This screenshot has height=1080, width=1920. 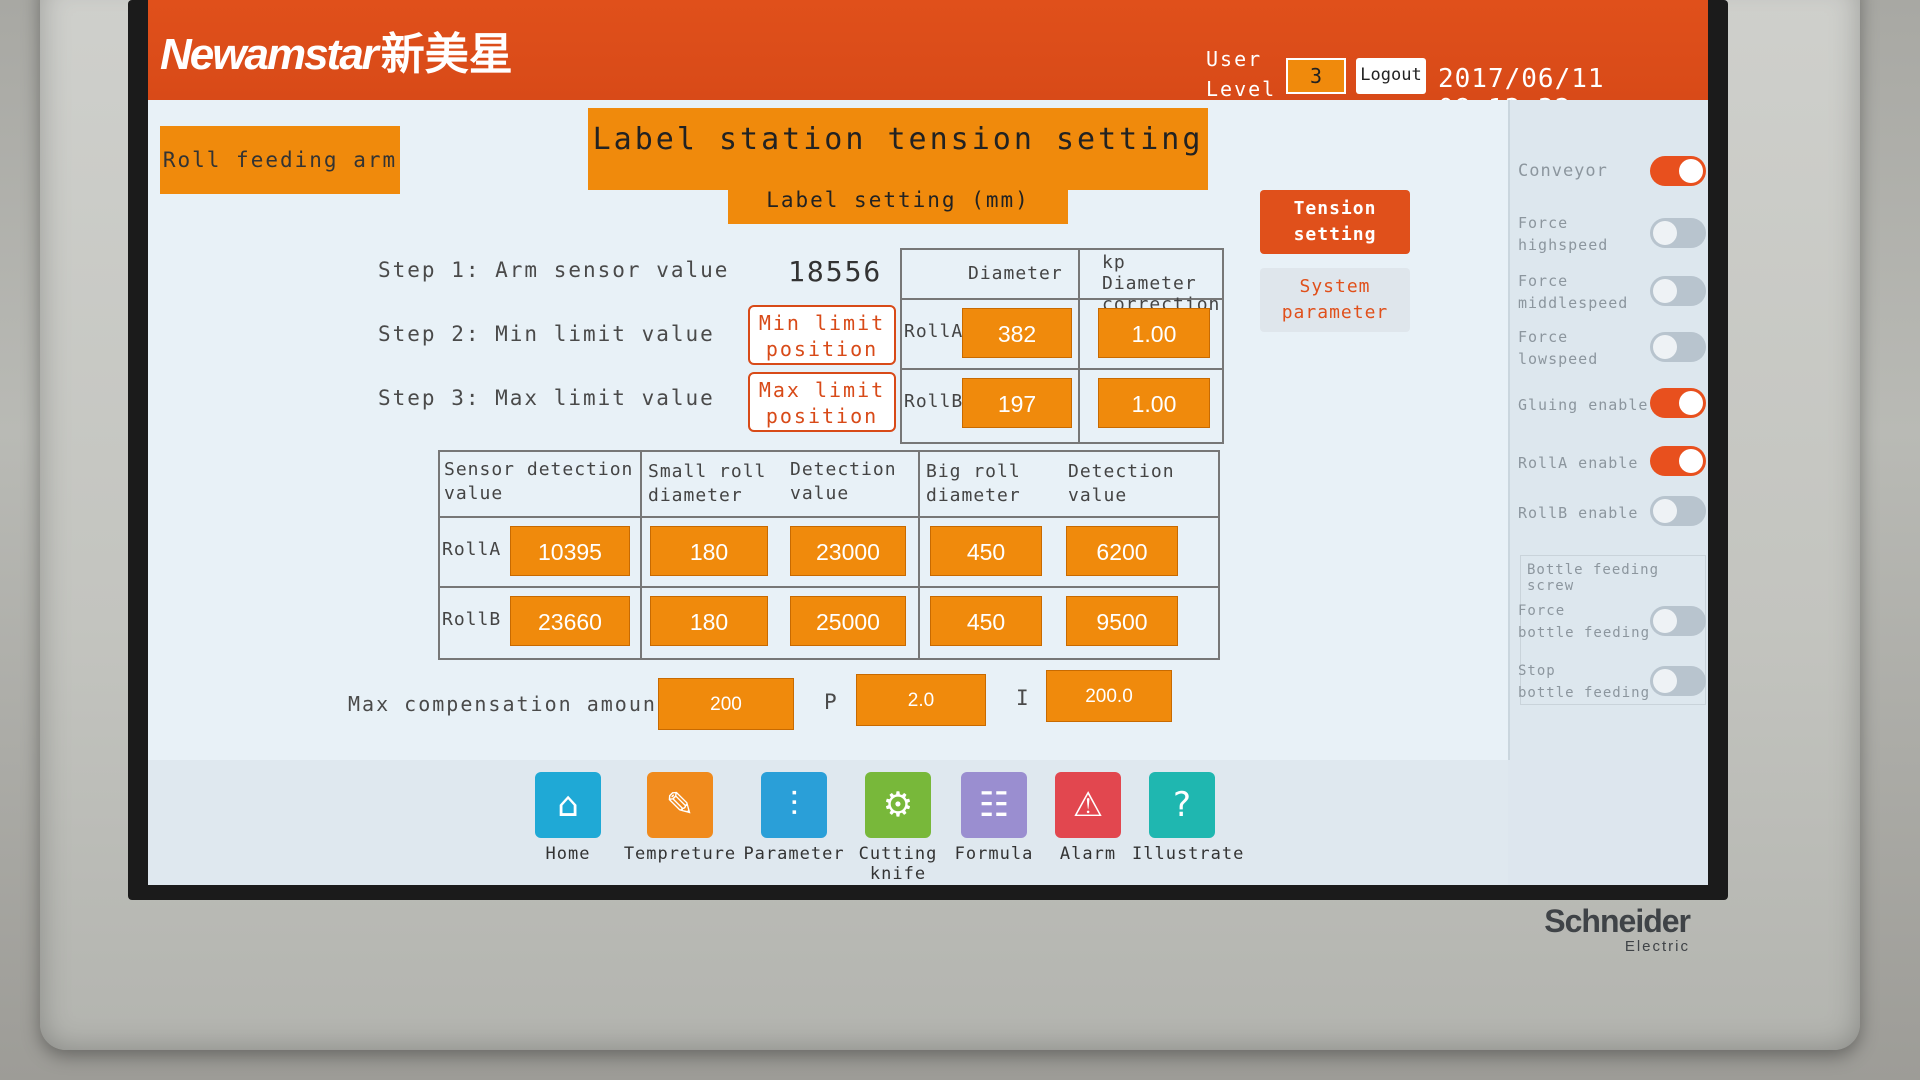 What do you see at coordinates (1657, 946) in the screenshot?
I see `schneider-sub: Electric` at bounding box center [1657, 946].